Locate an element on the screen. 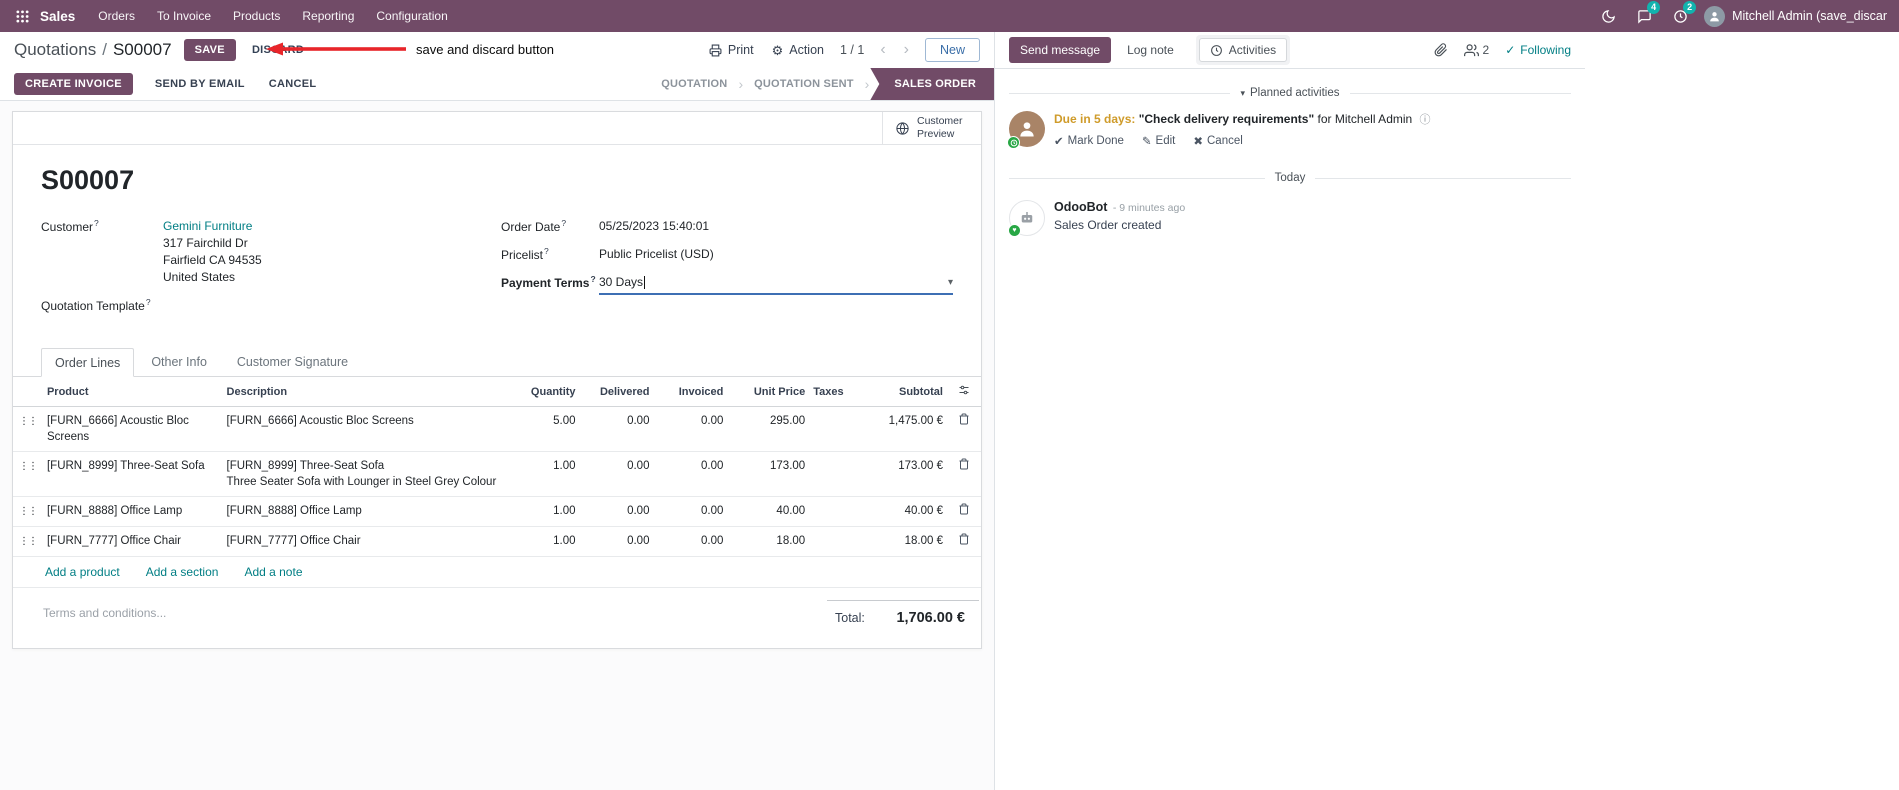 This screenshot has width=1899, height=790. attachments-icon is located at coordinates (1441, 50).